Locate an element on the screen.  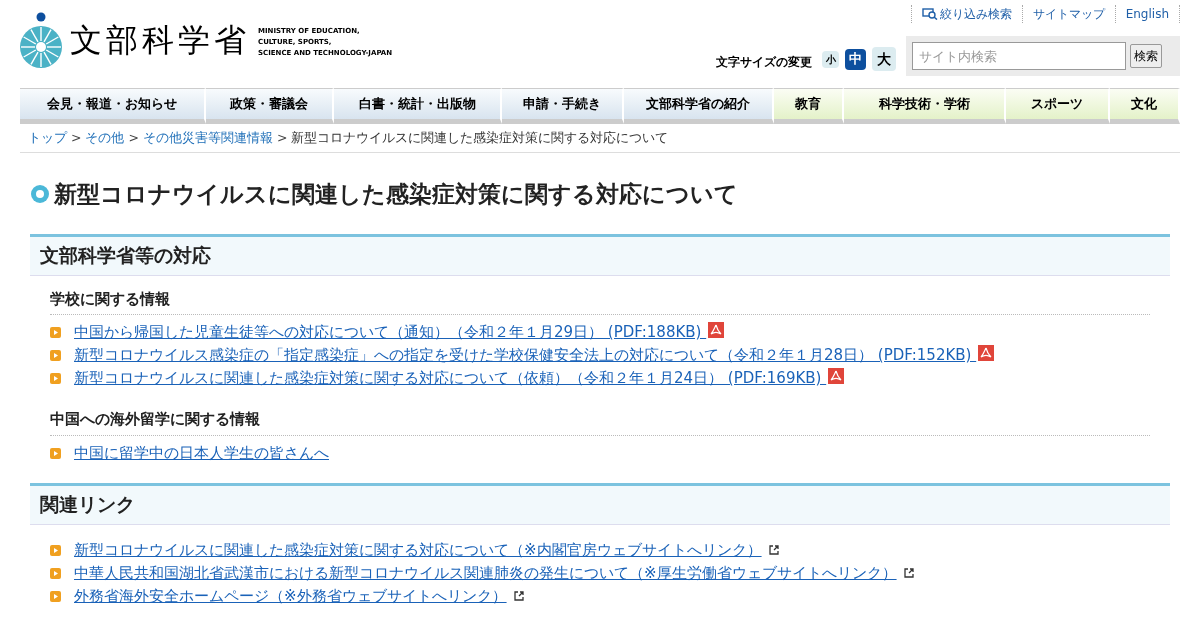
section-heading: 関連リンク is located at coordinates (600, 503).